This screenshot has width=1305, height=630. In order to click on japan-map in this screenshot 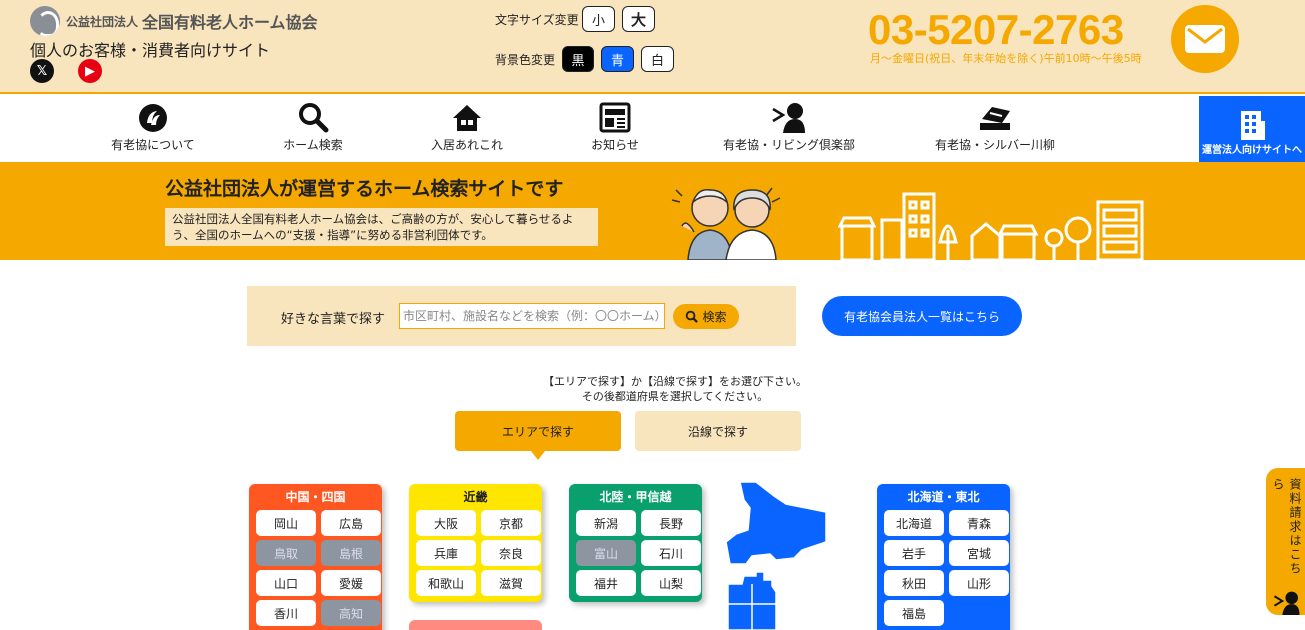, I will do `click(778, 555)`.